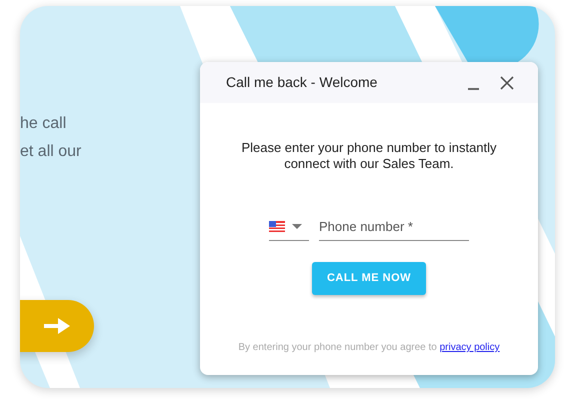 The width and height of the screenshot is (573, 410). Describe the element at coordinates (302, 82) in the screenshot. I see `dialog-title: Call me back - Welcome` at that location.